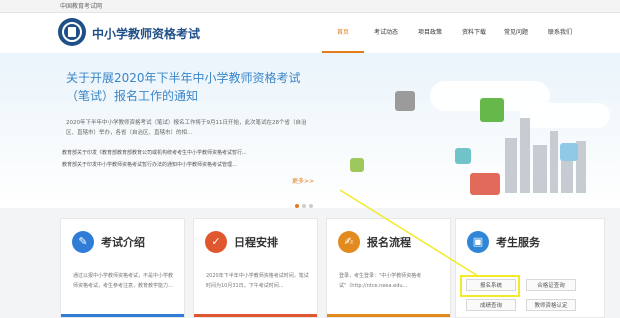 This screenshot has height=318, width=620. I want to click on annotation-highlight-box, so click(490, 286).